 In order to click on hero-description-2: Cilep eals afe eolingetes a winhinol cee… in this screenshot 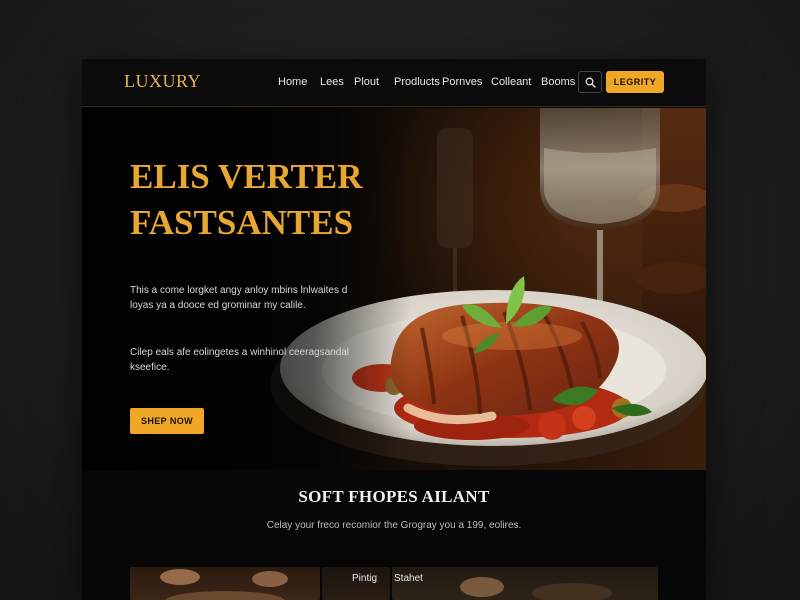, I will do `click(240, 360)`.